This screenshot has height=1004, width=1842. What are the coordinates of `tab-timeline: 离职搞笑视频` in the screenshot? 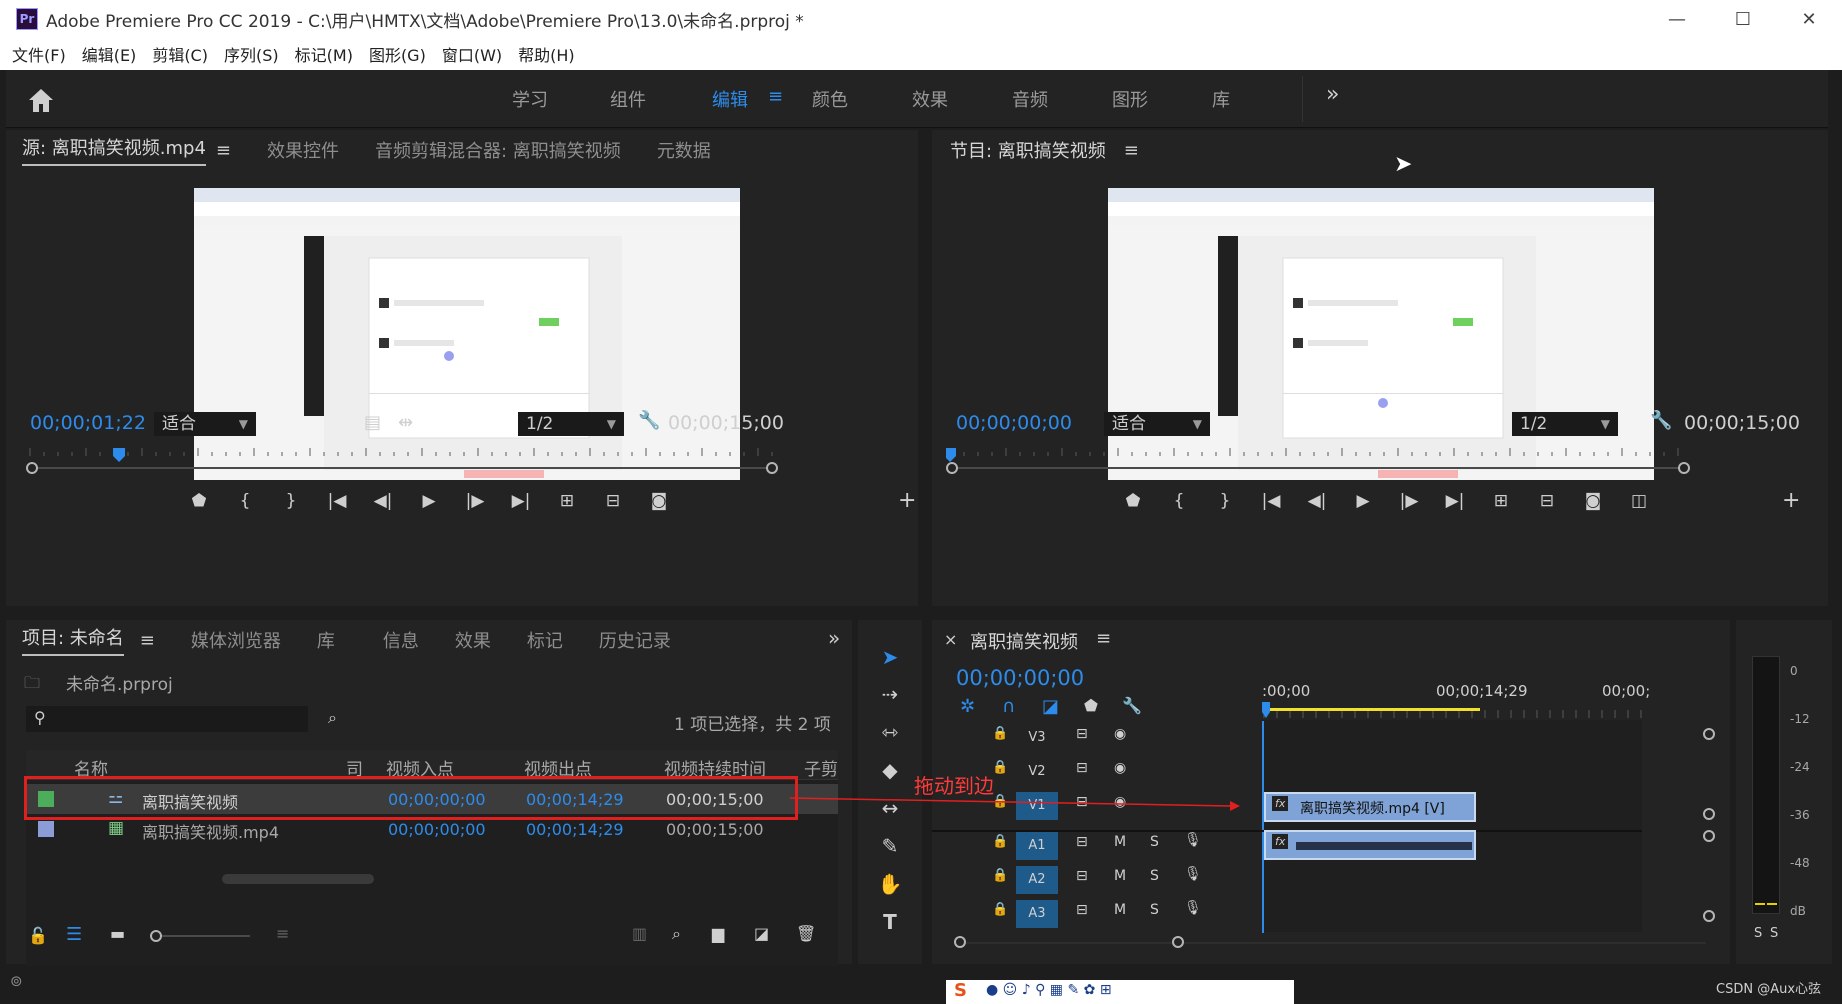 It's located at (1024, 641).